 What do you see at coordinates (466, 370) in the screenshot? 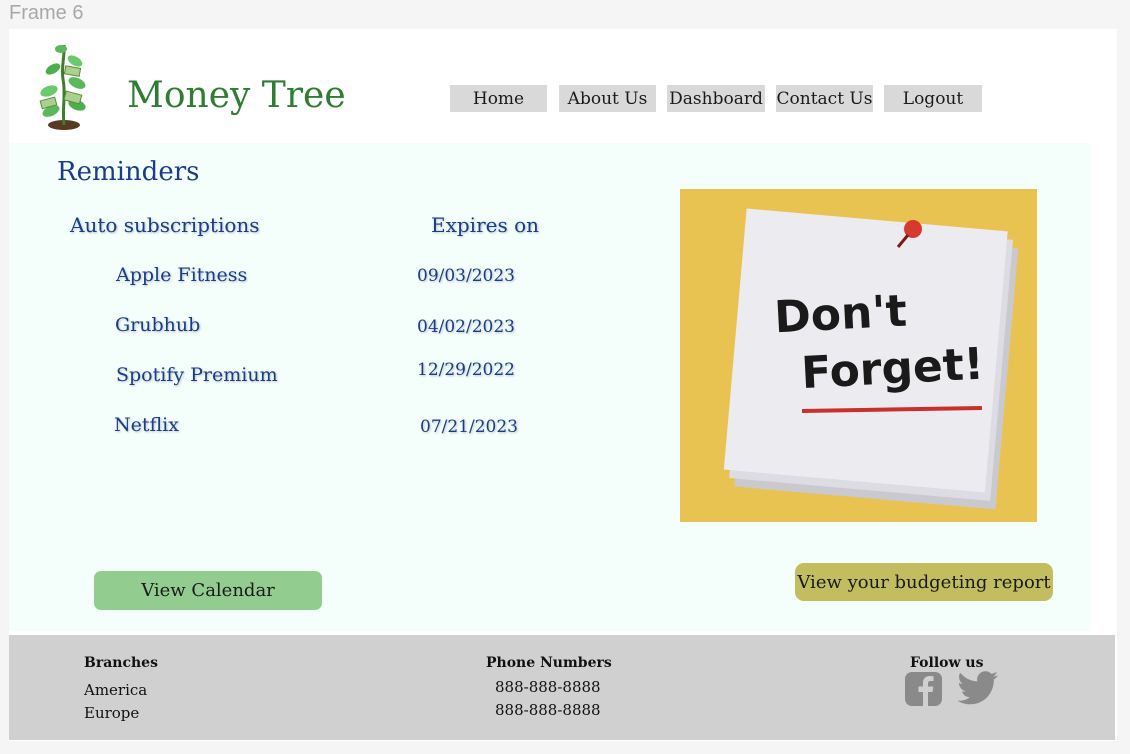
I see `subscription-expiry: 12/29/2022` at bounding box center [466, 370].